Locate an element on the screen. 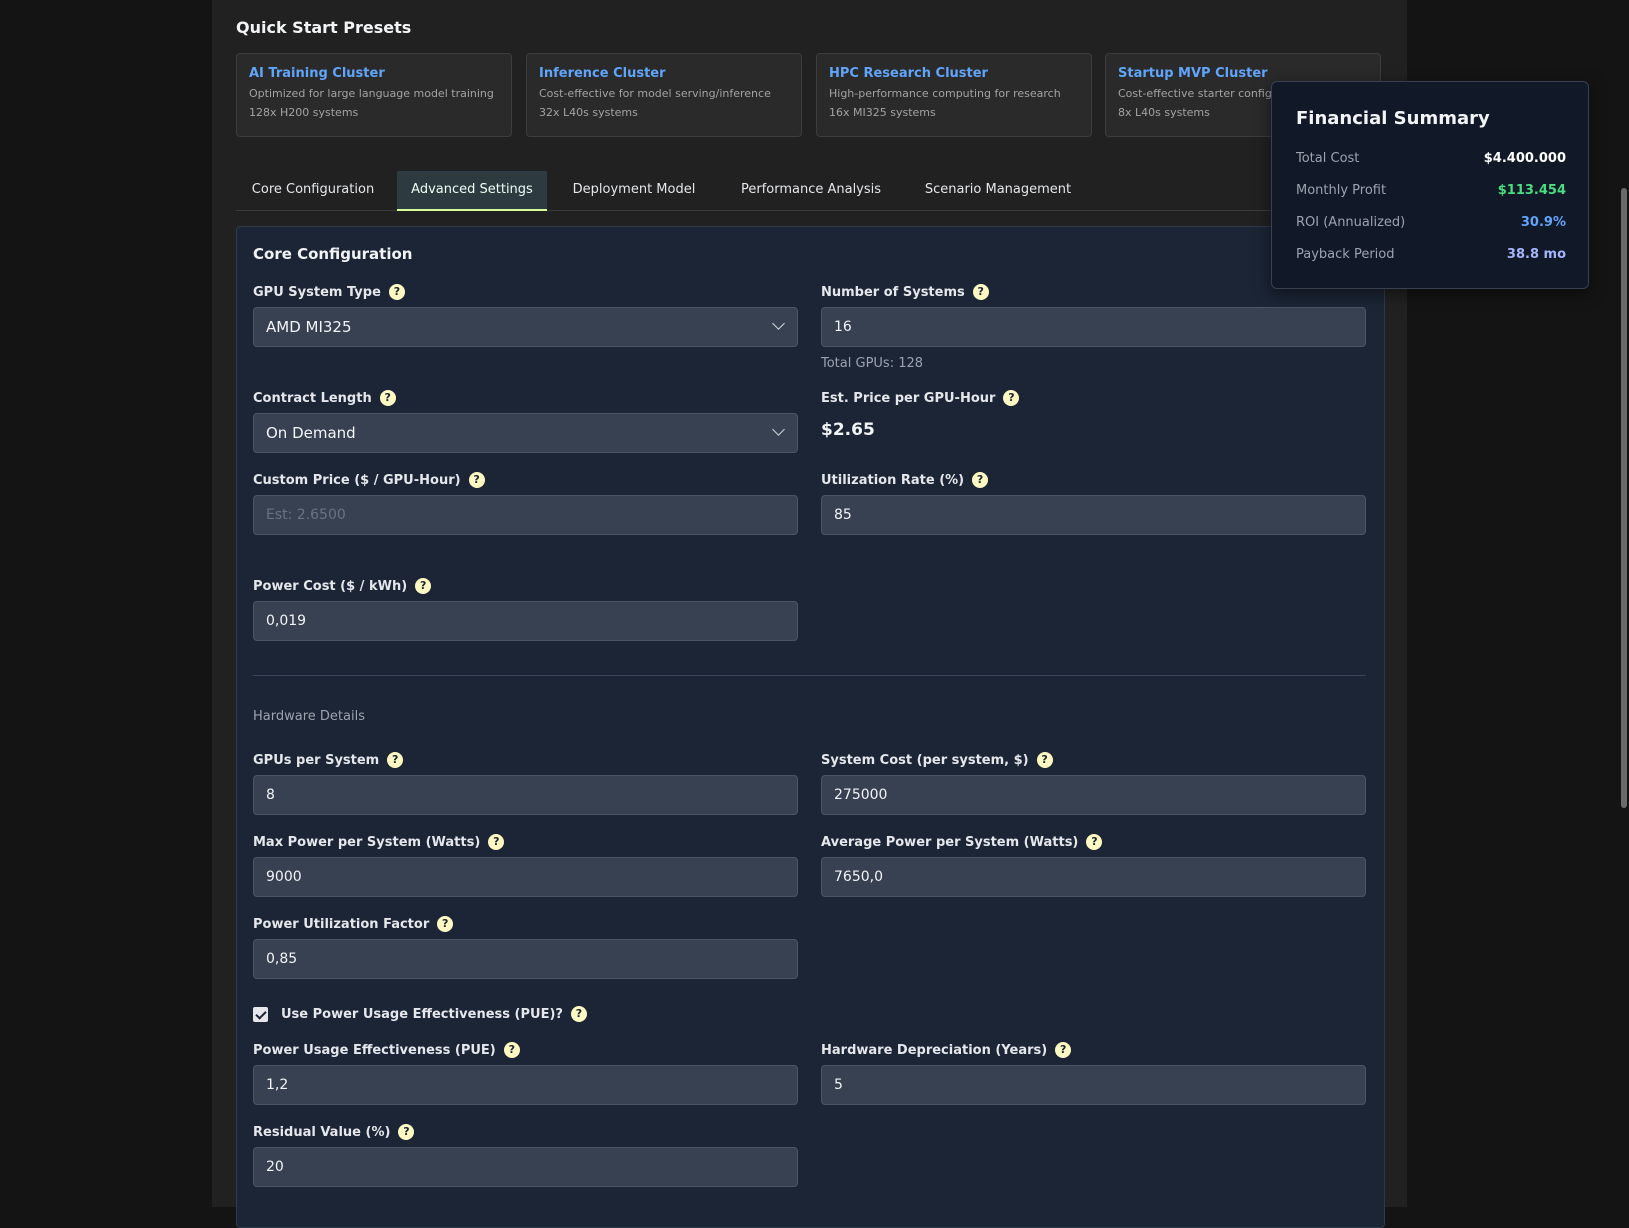  preset-count: 16x MI325 systems is located at coordinates (882, 112).